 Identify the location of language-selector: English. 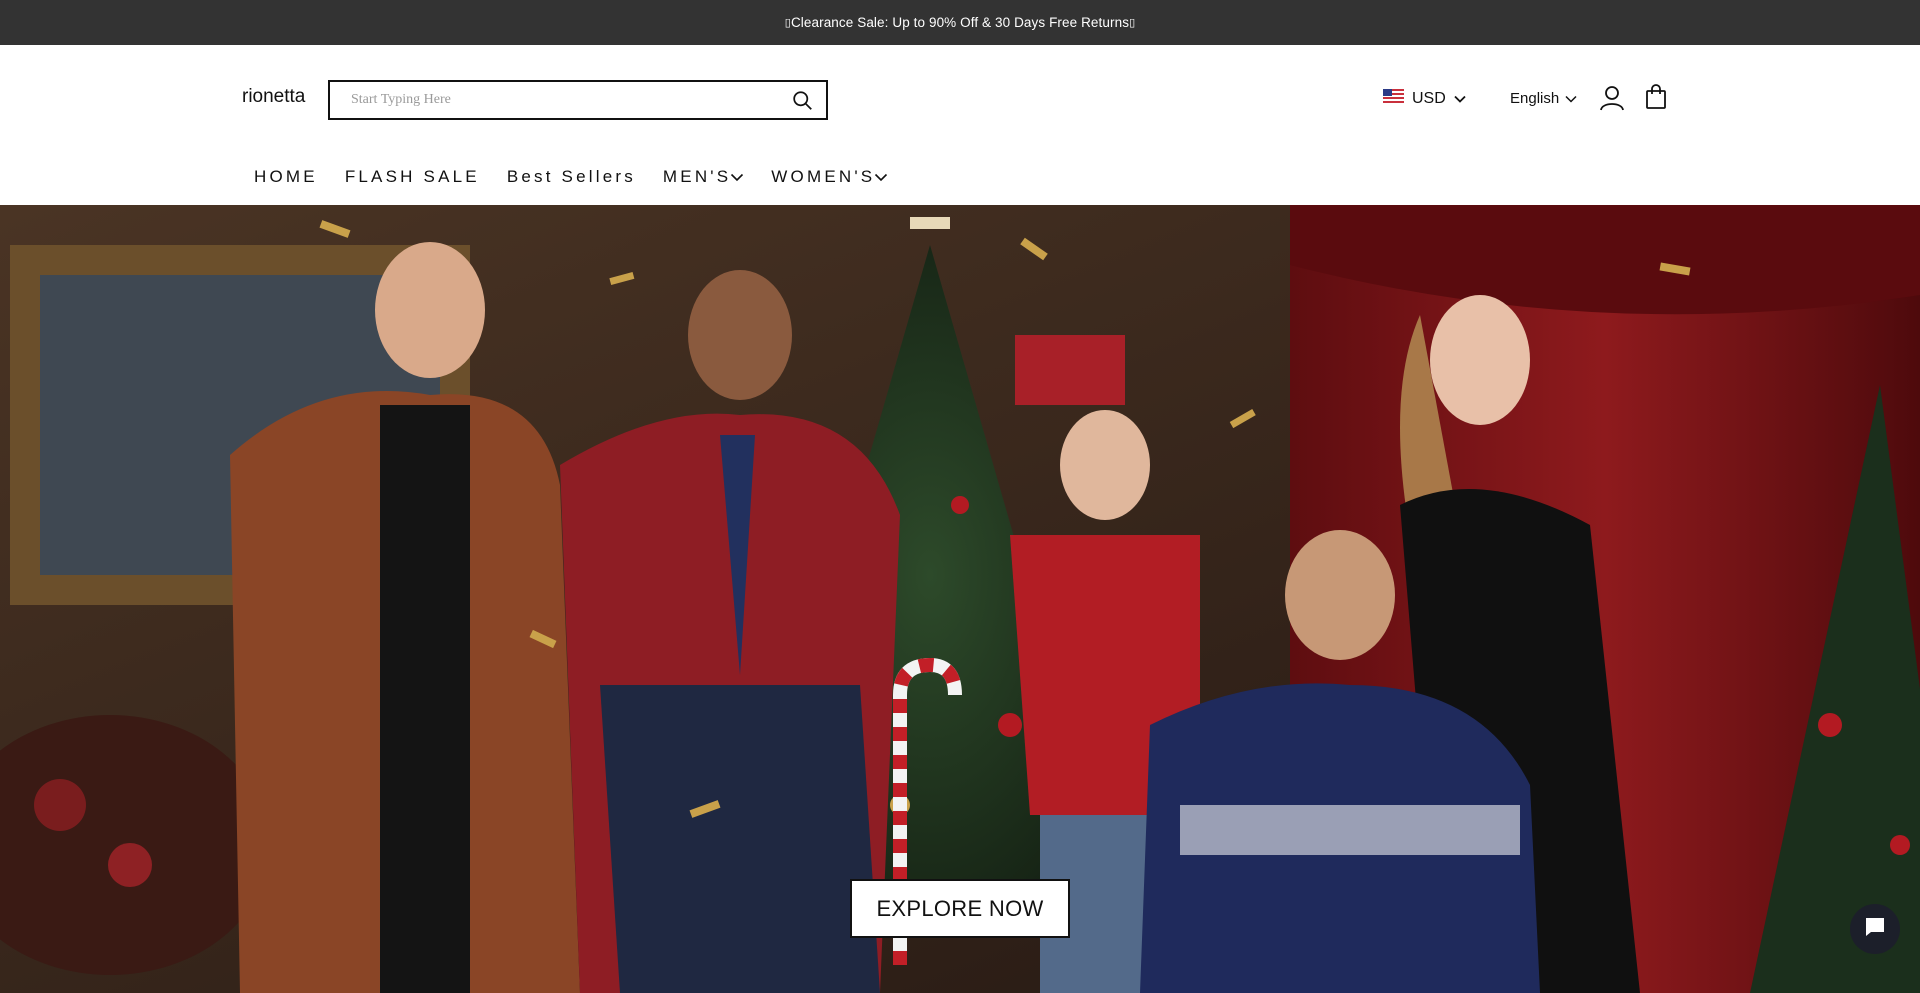
(1543, 98).